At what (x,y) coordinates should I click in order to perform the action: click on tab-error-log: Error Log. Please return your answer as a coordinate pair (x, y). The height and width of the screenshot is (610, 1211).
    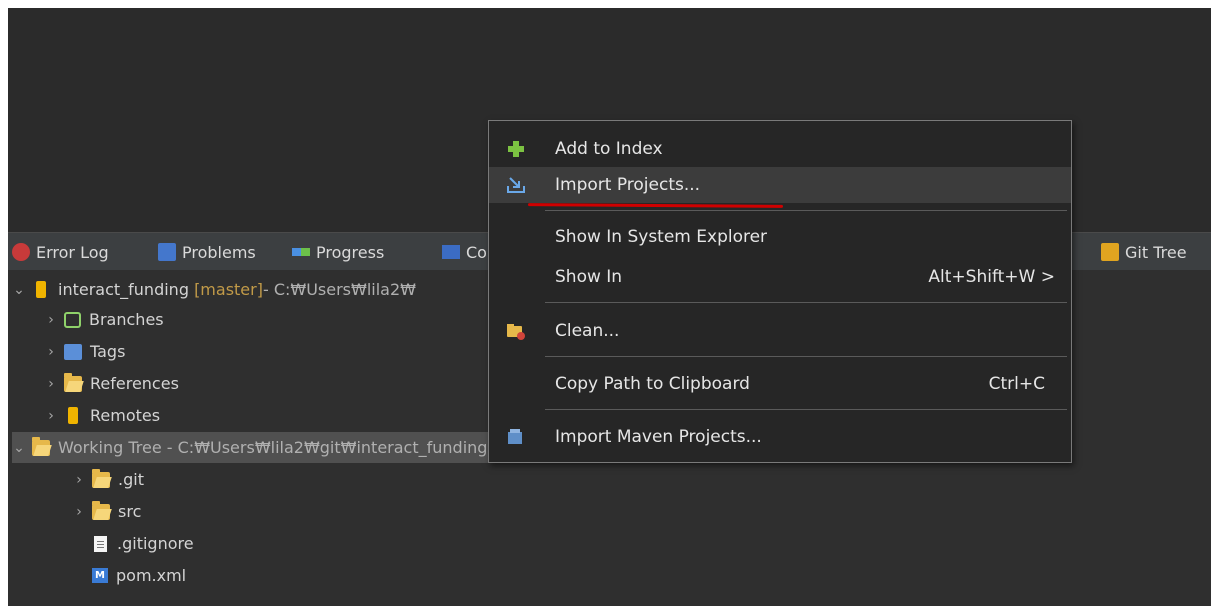
    Looking at the image, I should click on (60, 252).